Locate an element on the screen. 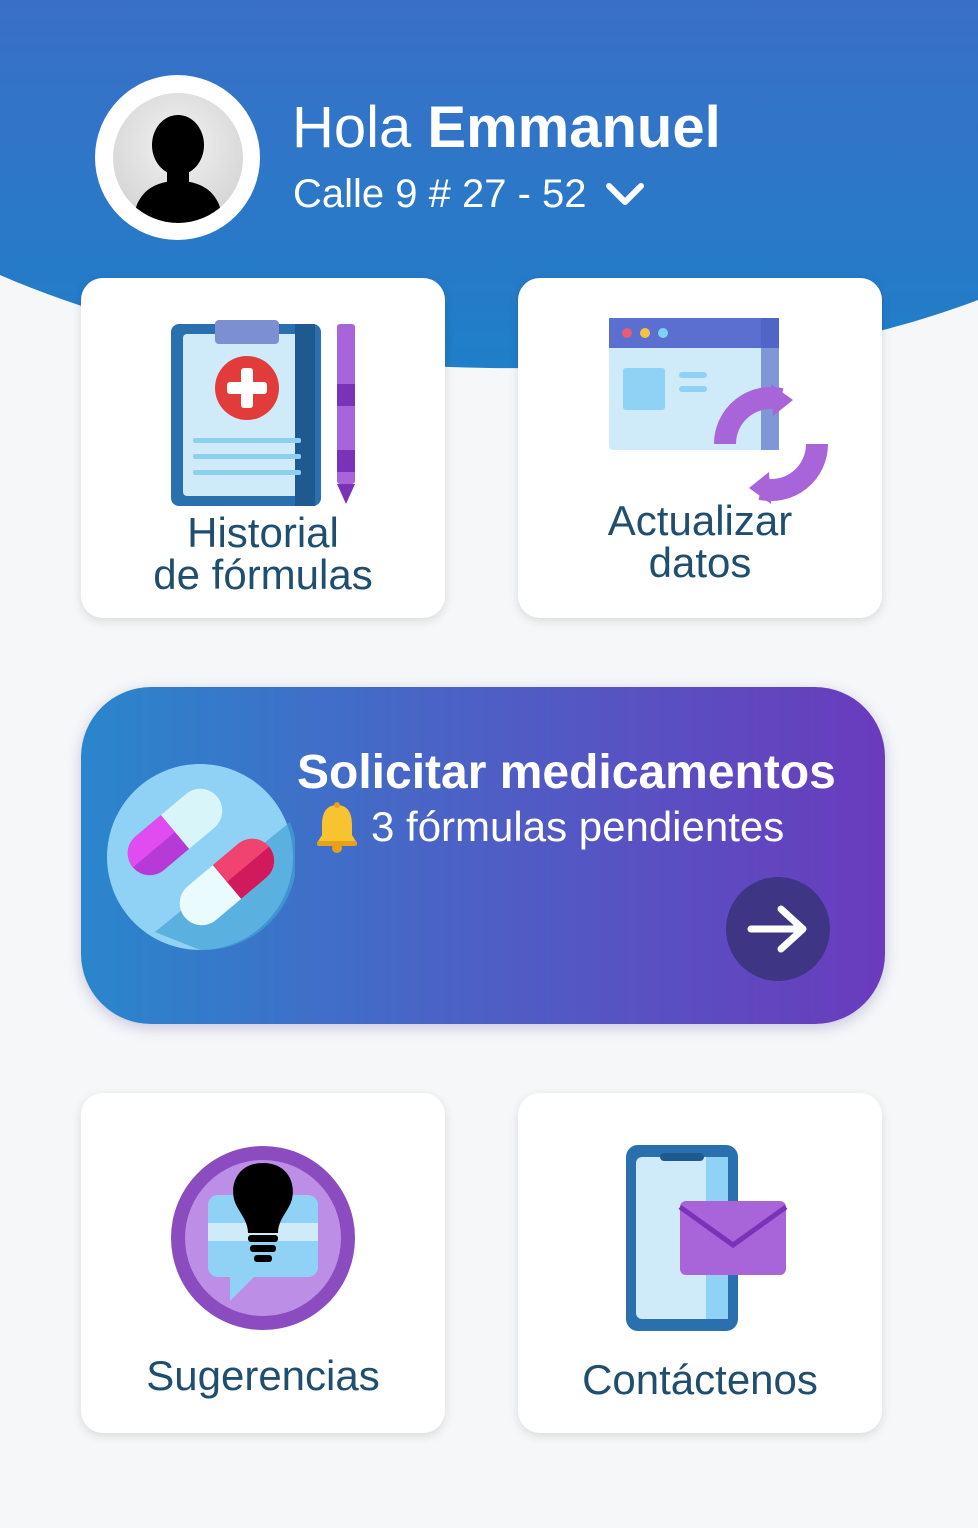 This screenshot has width=978, height=1528. banner-subtitle: 3 fórmulas pendientes is located at coordinates (548, 827).